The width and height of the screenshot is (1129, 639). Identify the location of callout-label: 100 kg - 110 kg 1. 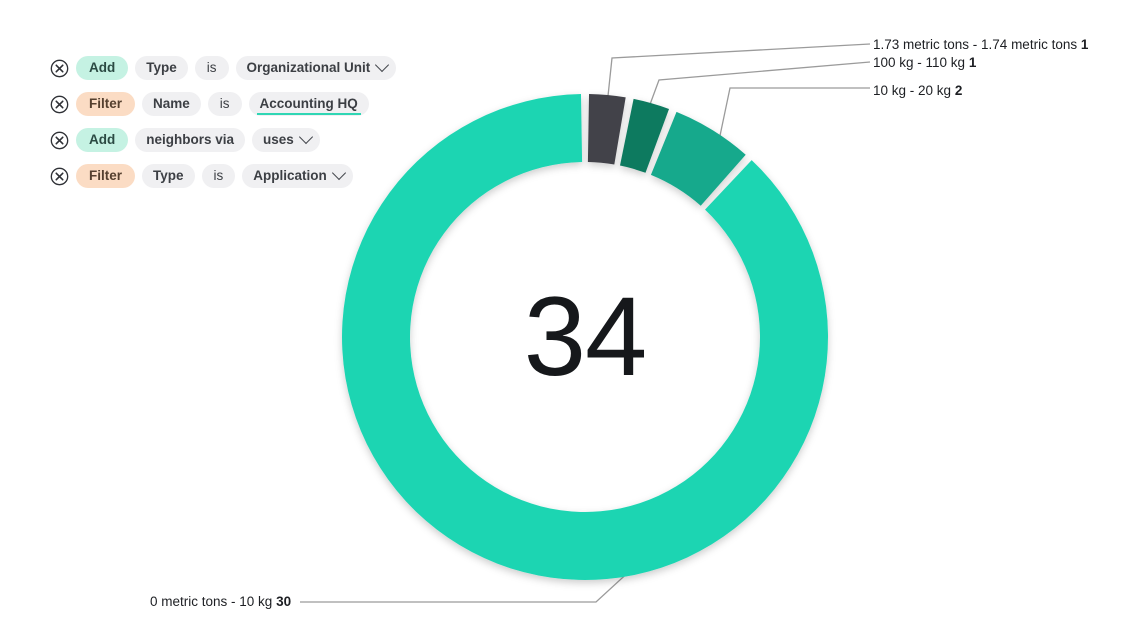
(924, 62).